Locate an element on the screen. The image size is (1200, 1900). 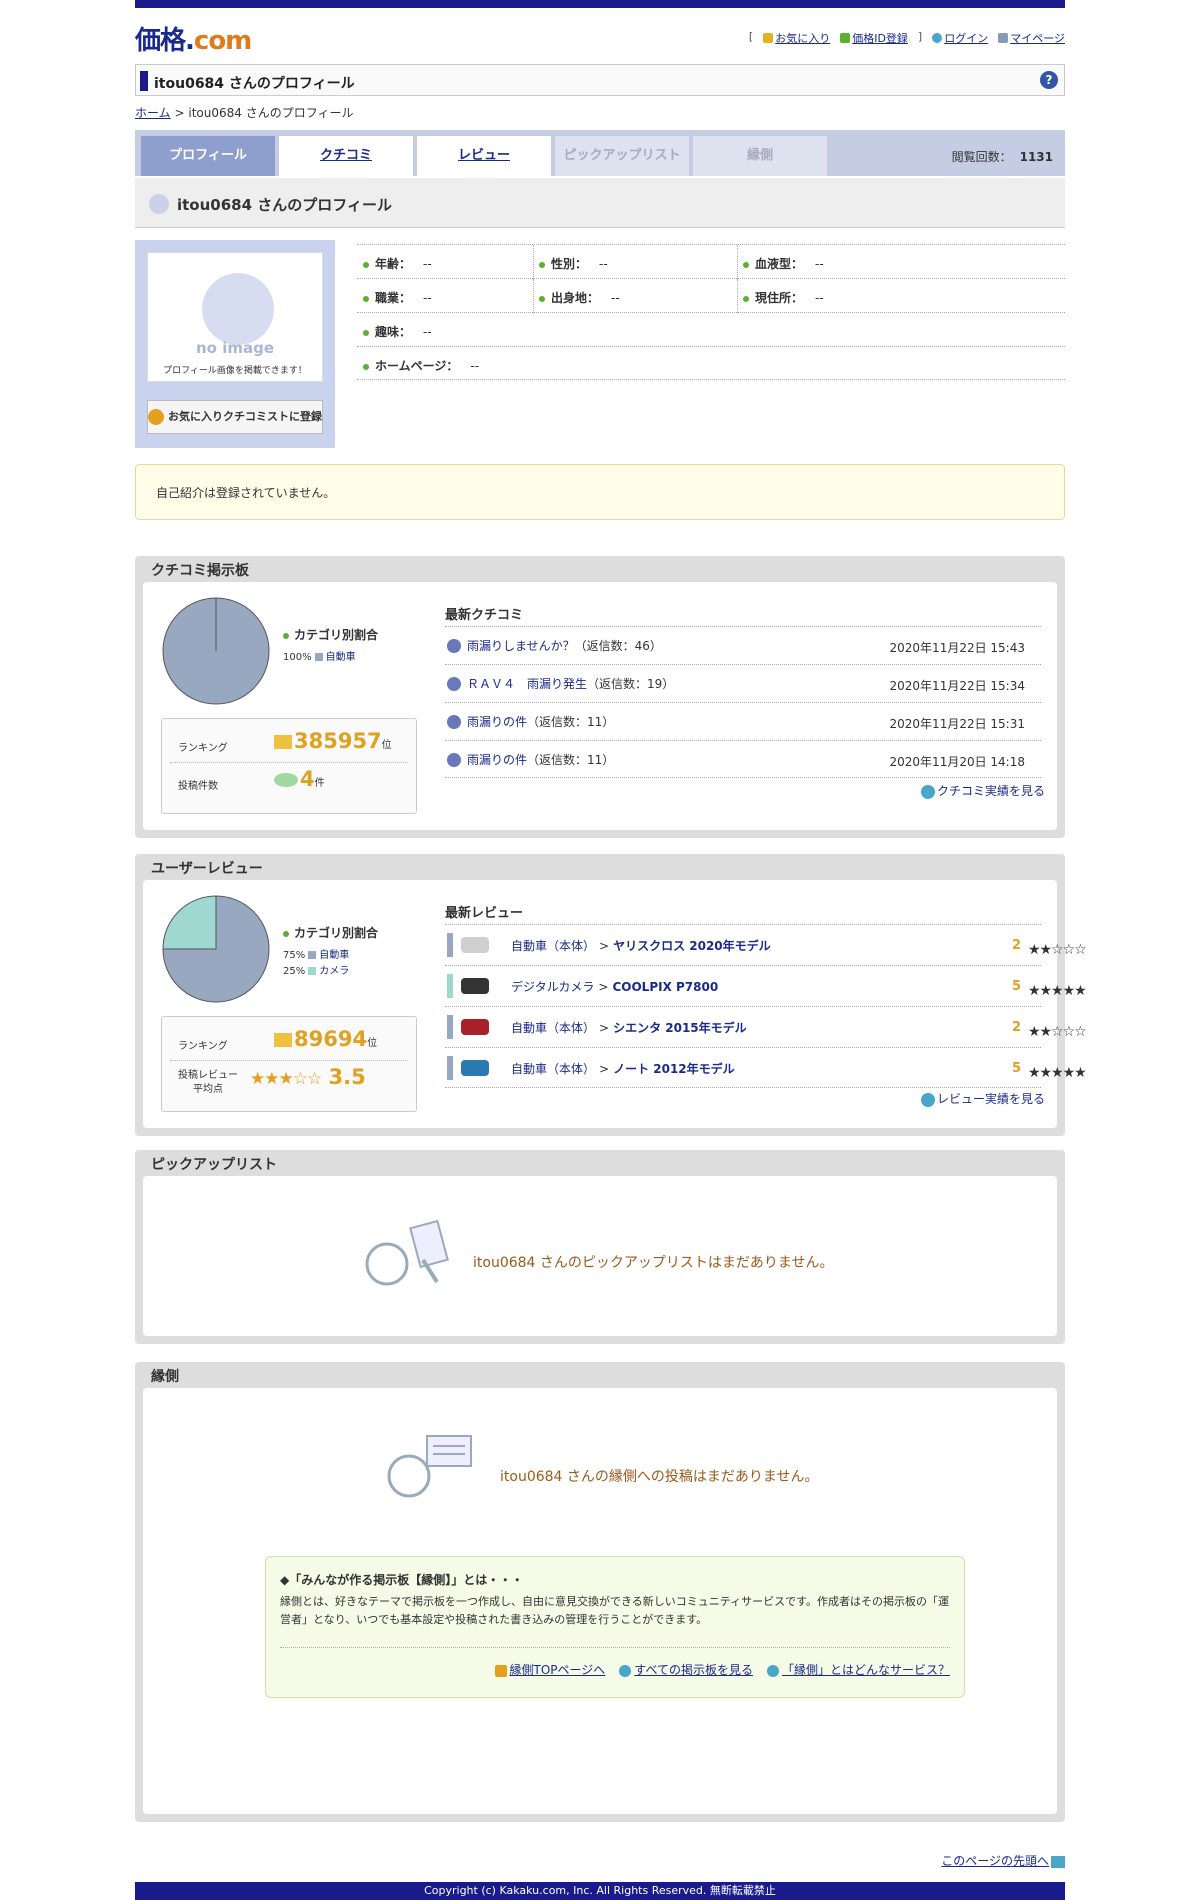
add-favorite-button: お気に入りクチコミストに登録 is located at coordinates (235, 417).